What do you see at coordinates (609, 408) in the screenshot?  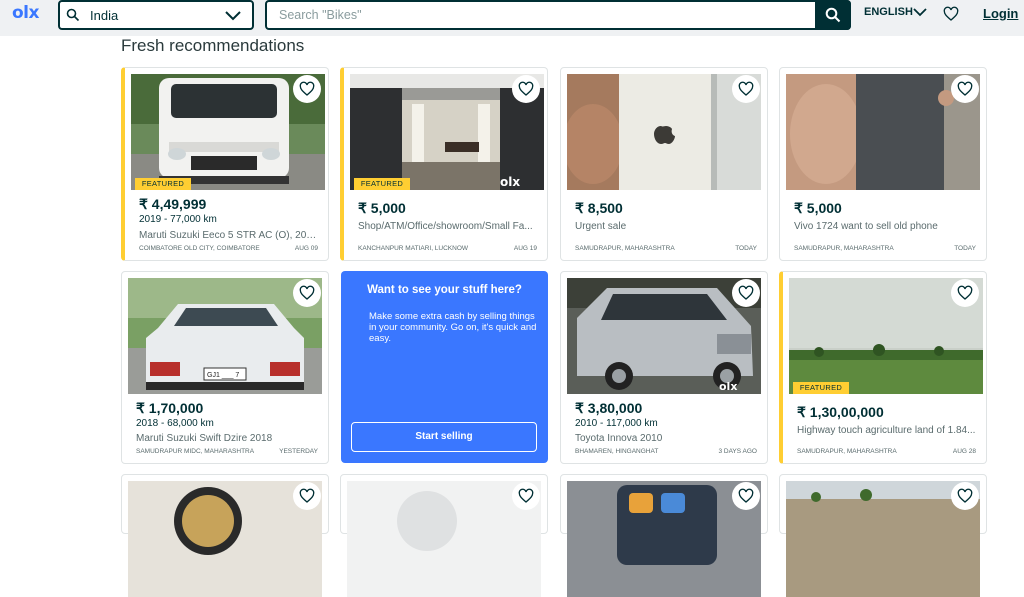 I see `listing-price: ₹ 3,80,000` at bounding box center [609, 408].